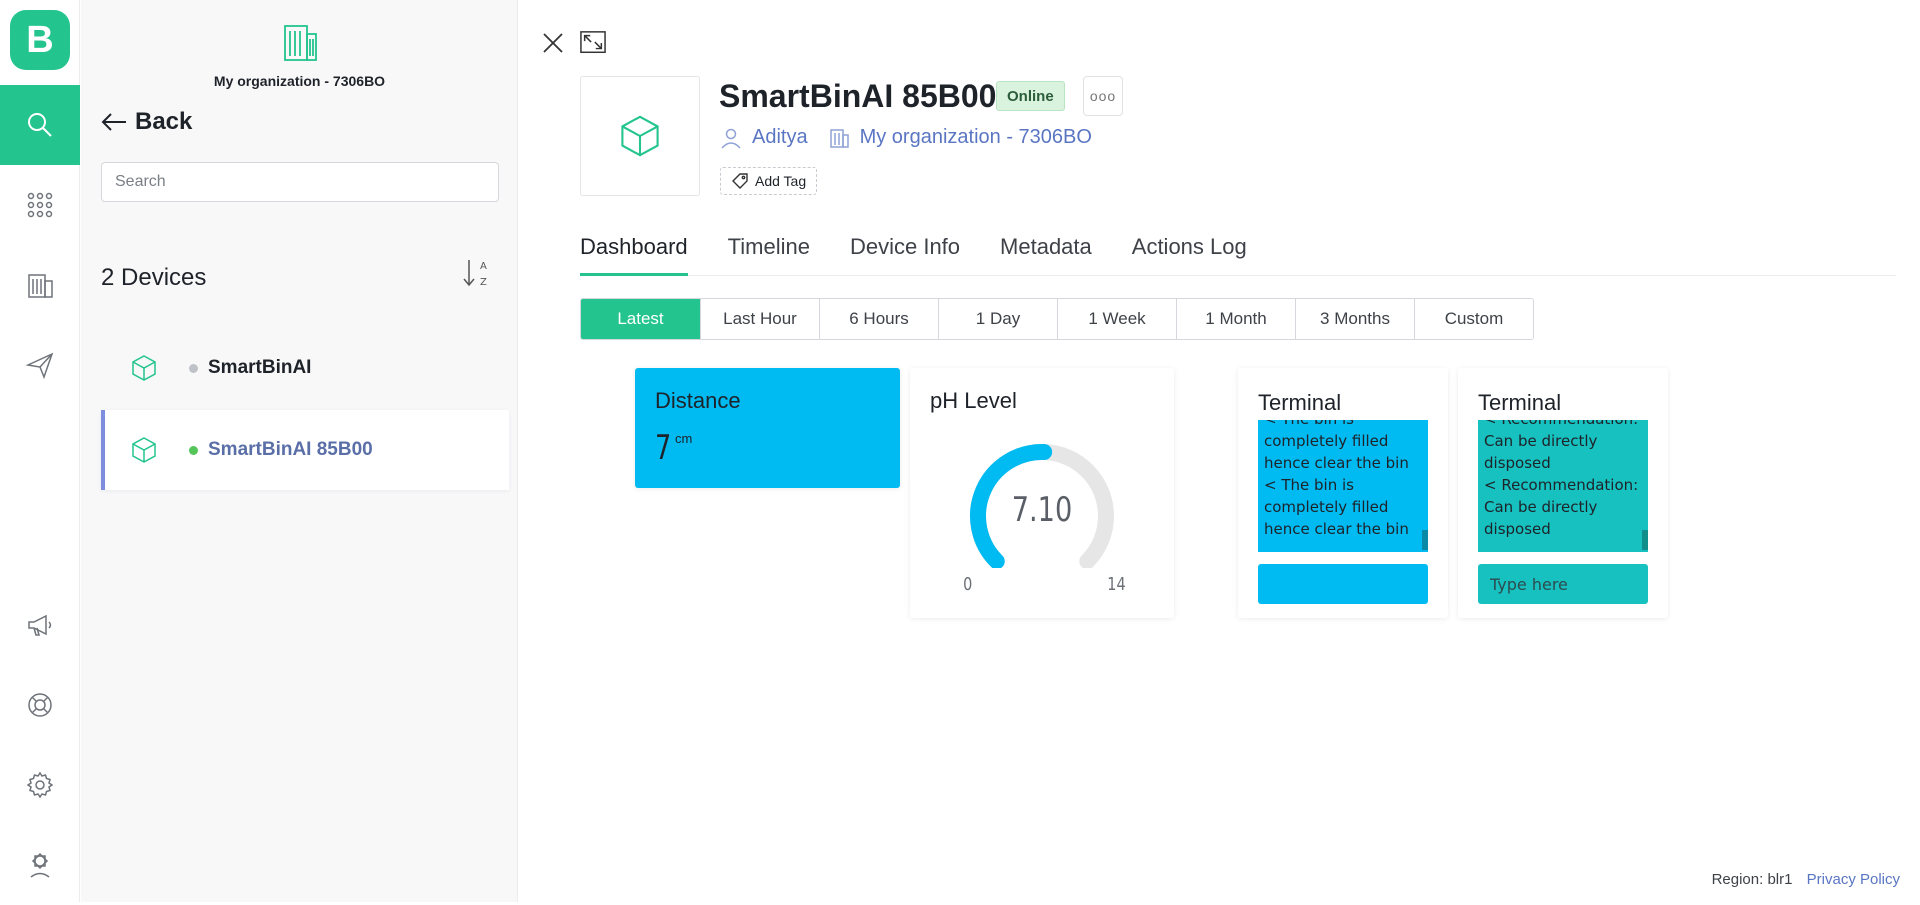 The width and height of the screenshot is (1920, 905). I want to click on owner-link: Aditya, so click(780, 137).